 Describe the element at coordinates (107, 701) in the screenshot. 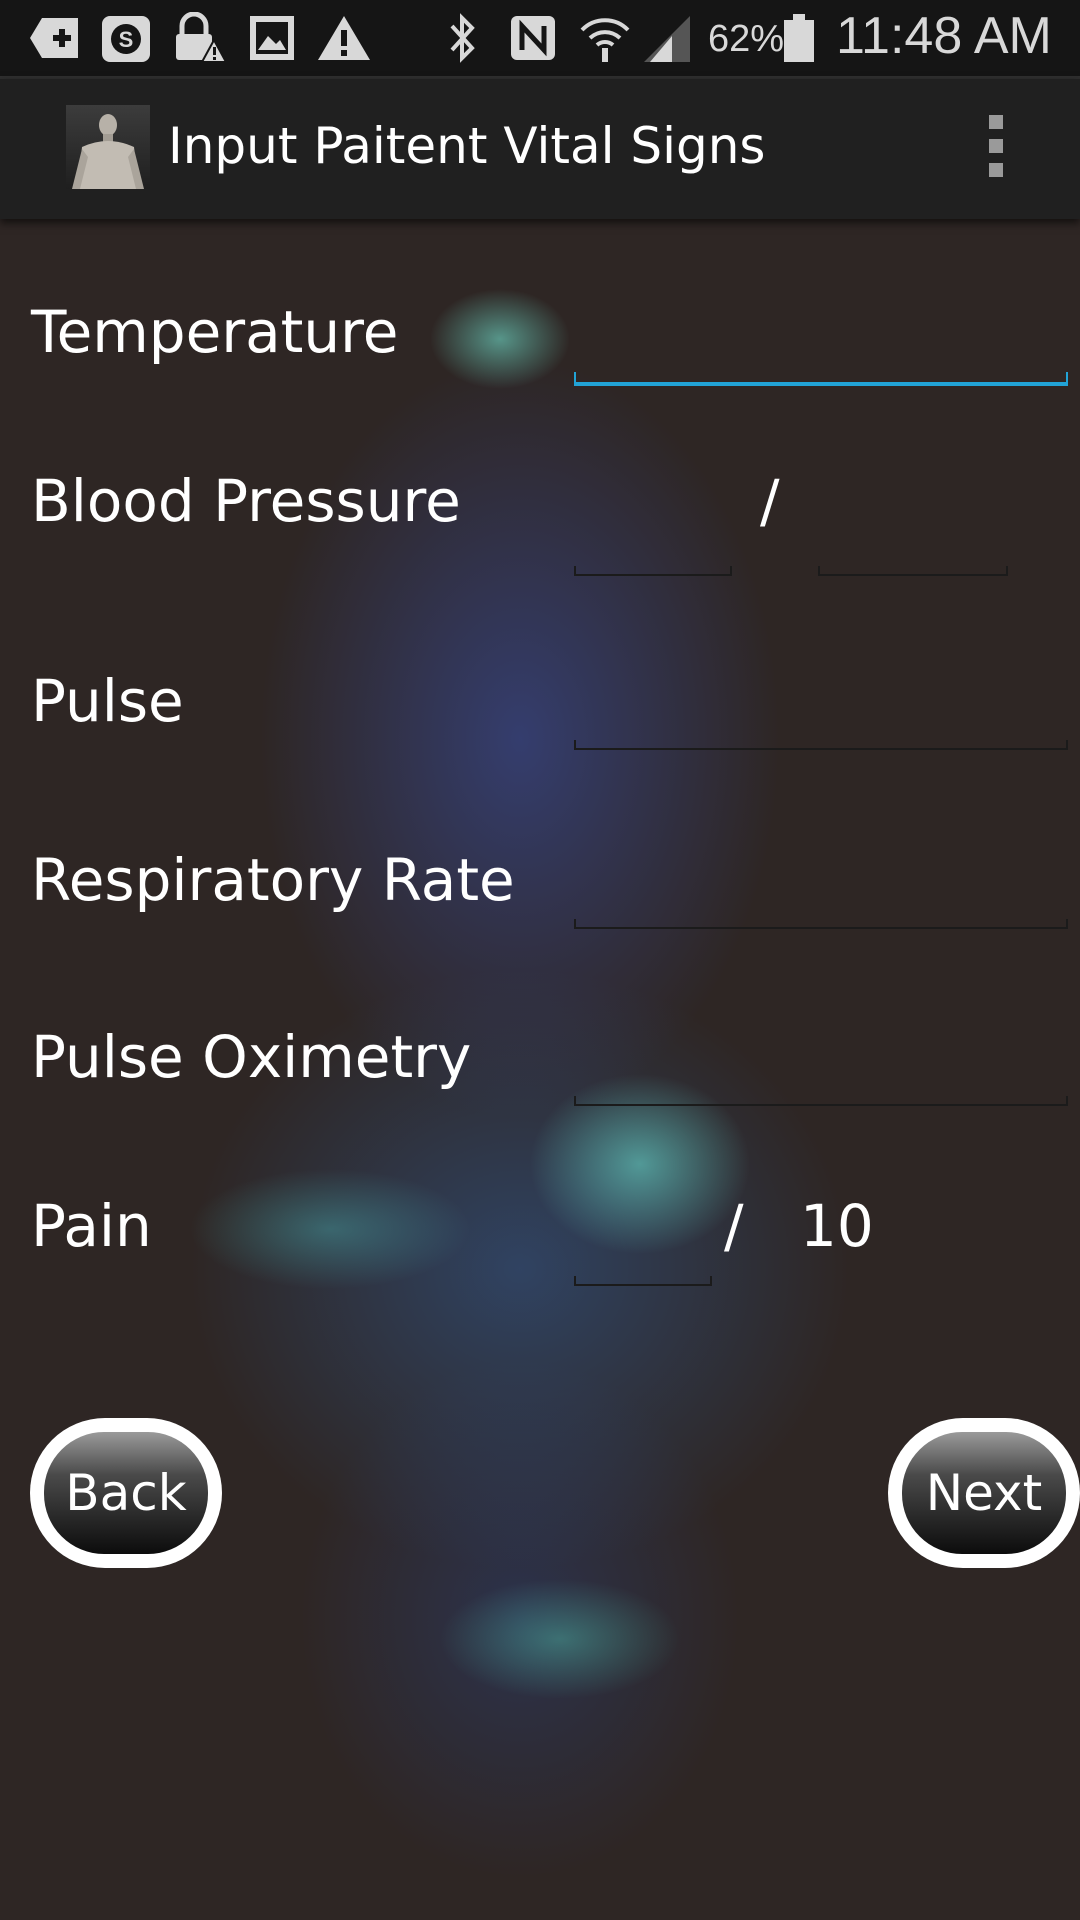

I see `pulse-label: Pulse` at that location.